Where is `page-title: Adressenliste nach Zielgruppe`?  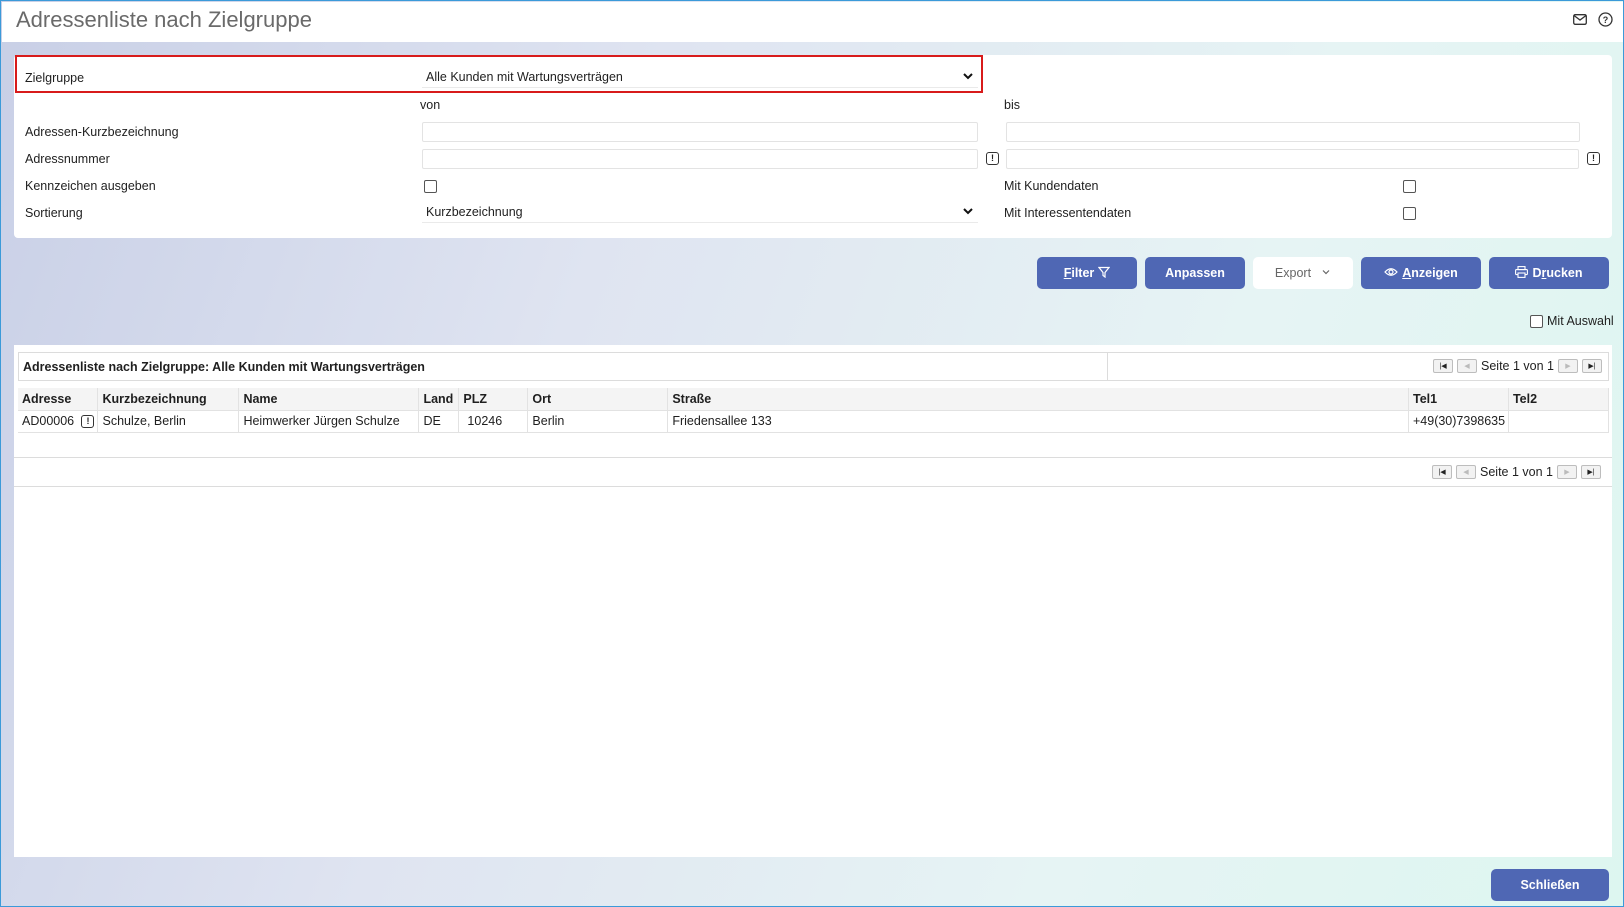 page-title: Adressenliste nach Zielgruppe is located at coordinates (164, 19).